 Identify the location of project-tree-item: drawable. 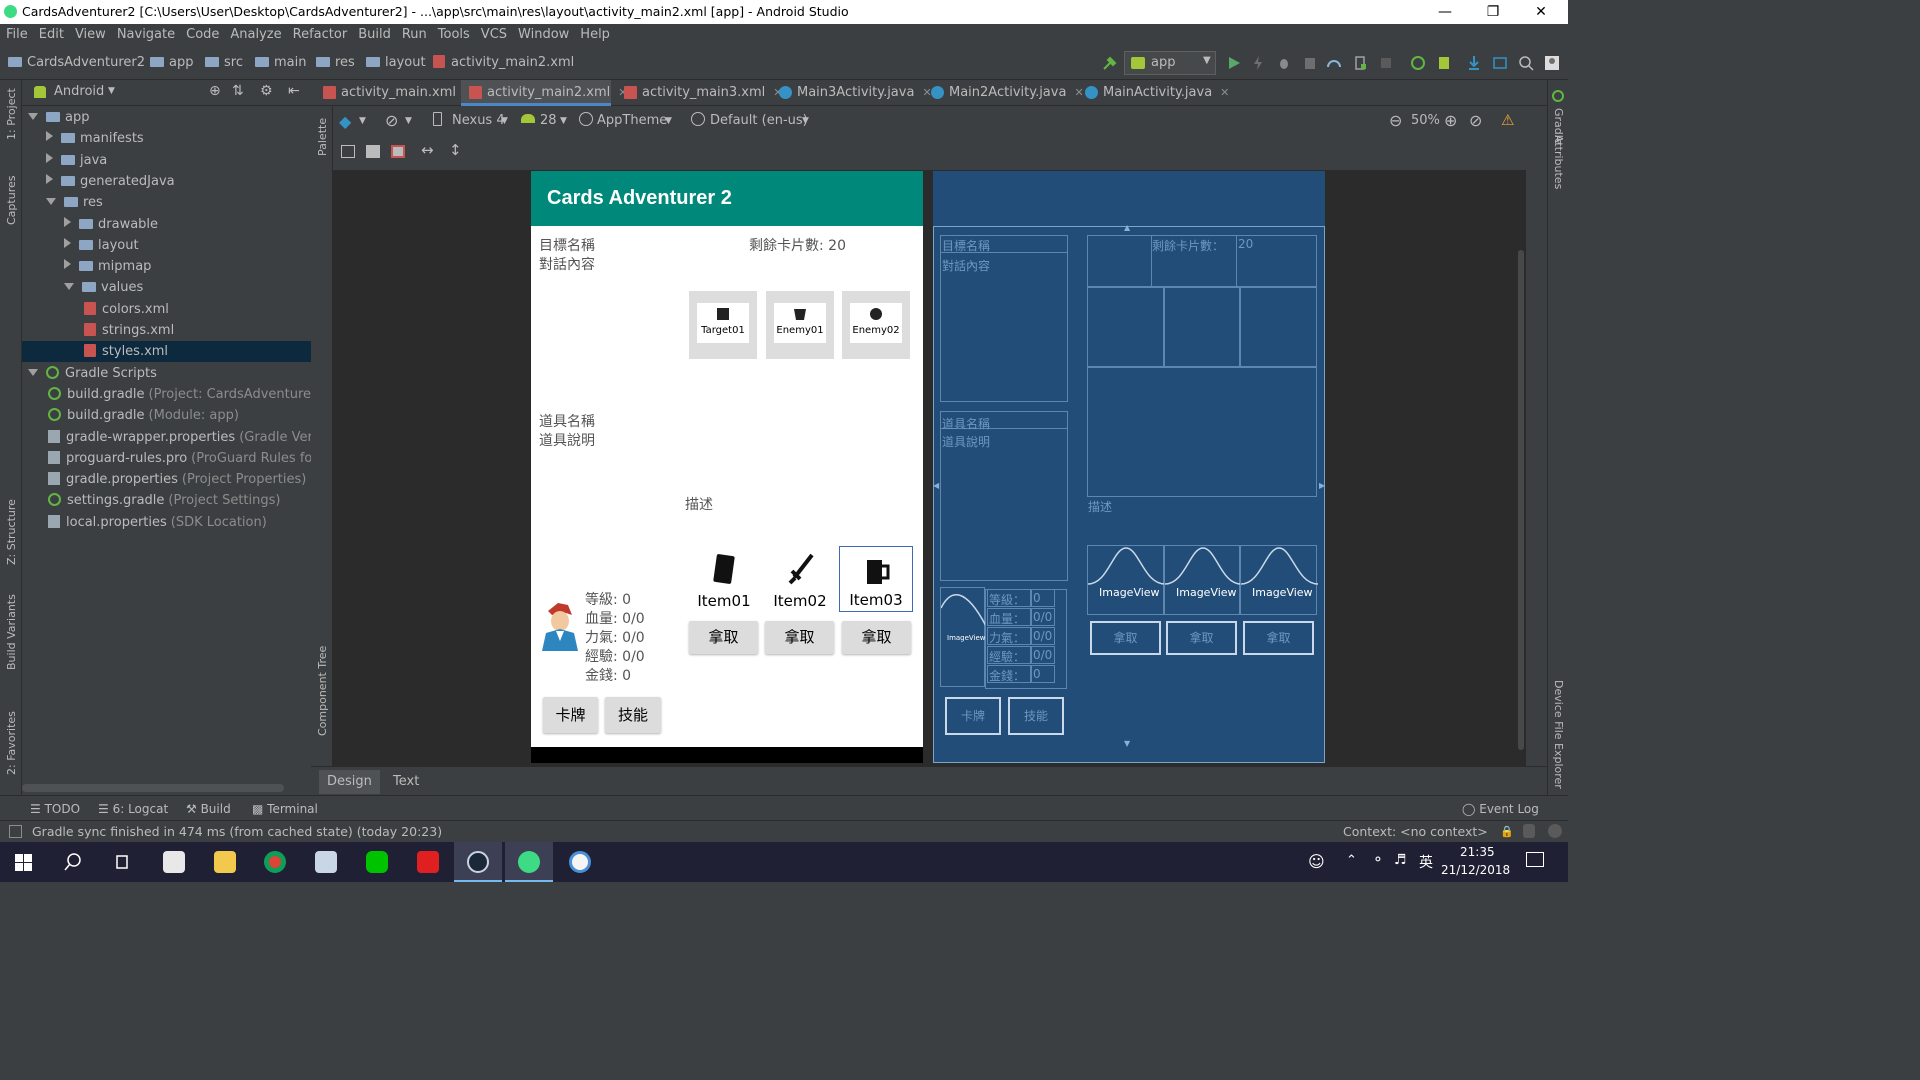
(166, 224).